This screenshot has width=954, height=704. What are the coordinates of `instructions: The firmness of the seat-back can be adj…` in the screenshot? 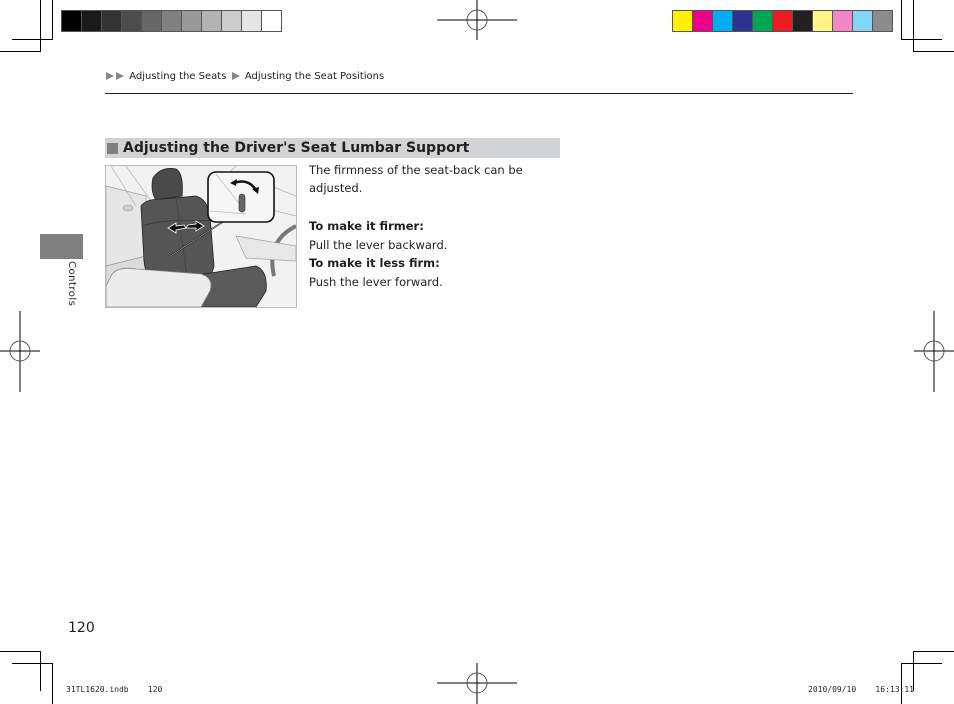 It's located at (429, 227).